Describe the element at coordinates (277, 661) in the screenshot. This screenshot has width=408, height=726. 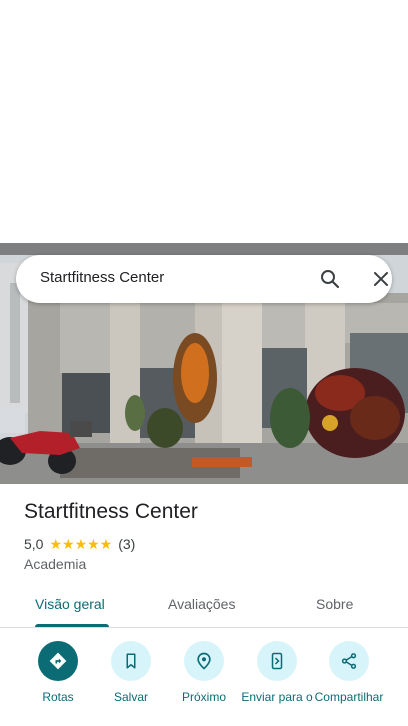
I see `send-to-phone-icon` at that location.